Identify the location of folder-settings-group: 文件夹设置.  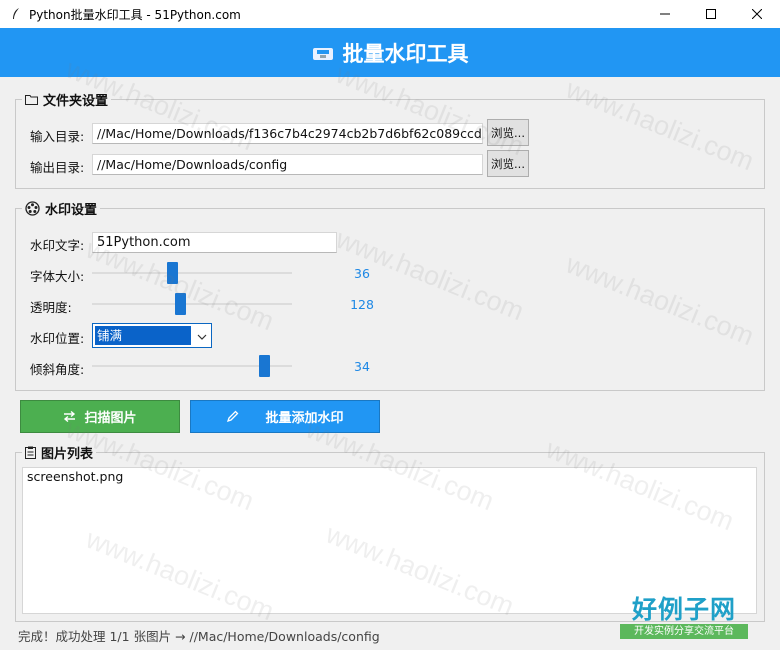
(390, 139).